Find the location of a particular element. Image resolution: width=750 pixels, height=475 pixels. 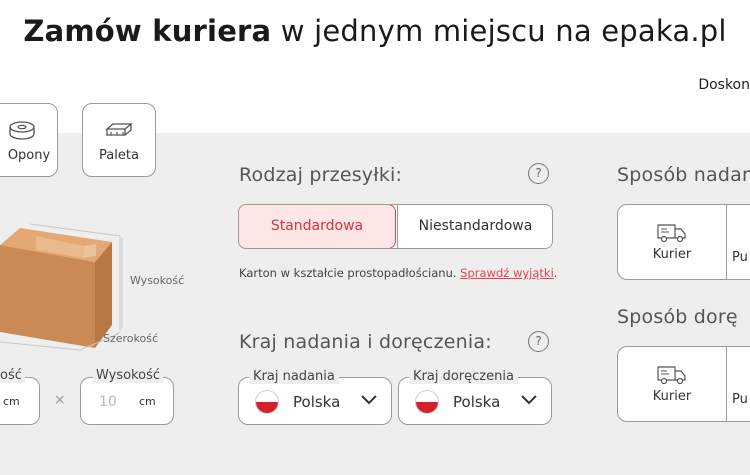

origin-country-select: Kraj nadania Polska is located at coordinates (315, 397).